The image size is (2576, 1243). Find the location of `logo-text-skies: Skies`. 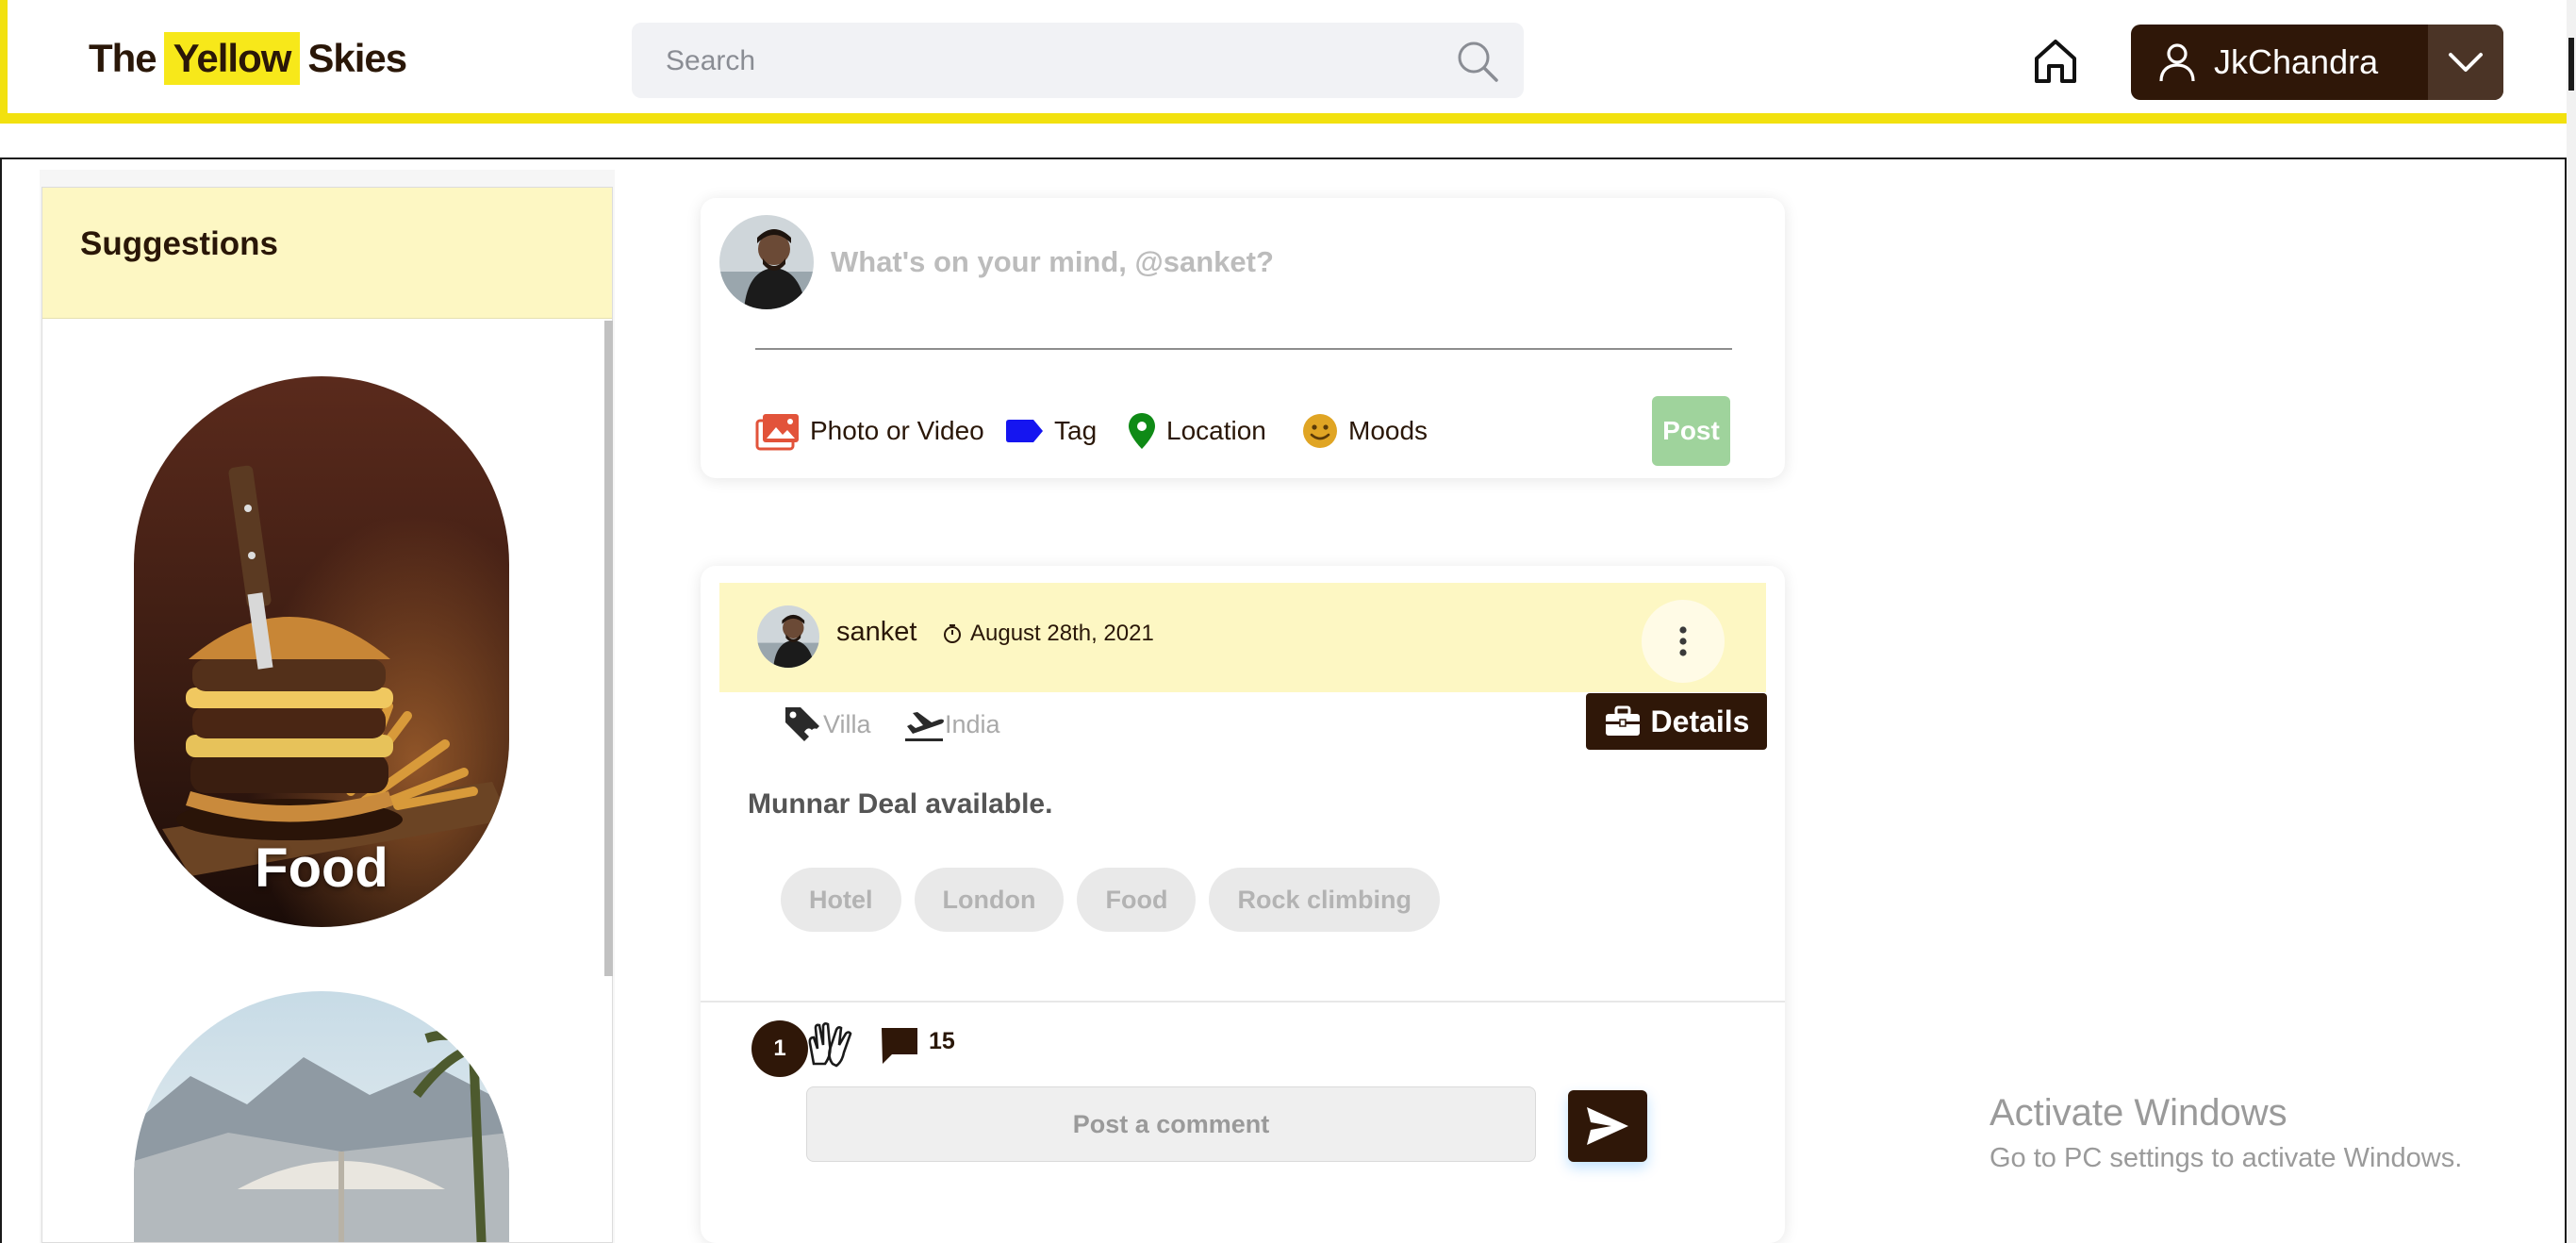

logo-text-skies: Skies is located at coordinates (357, 58).